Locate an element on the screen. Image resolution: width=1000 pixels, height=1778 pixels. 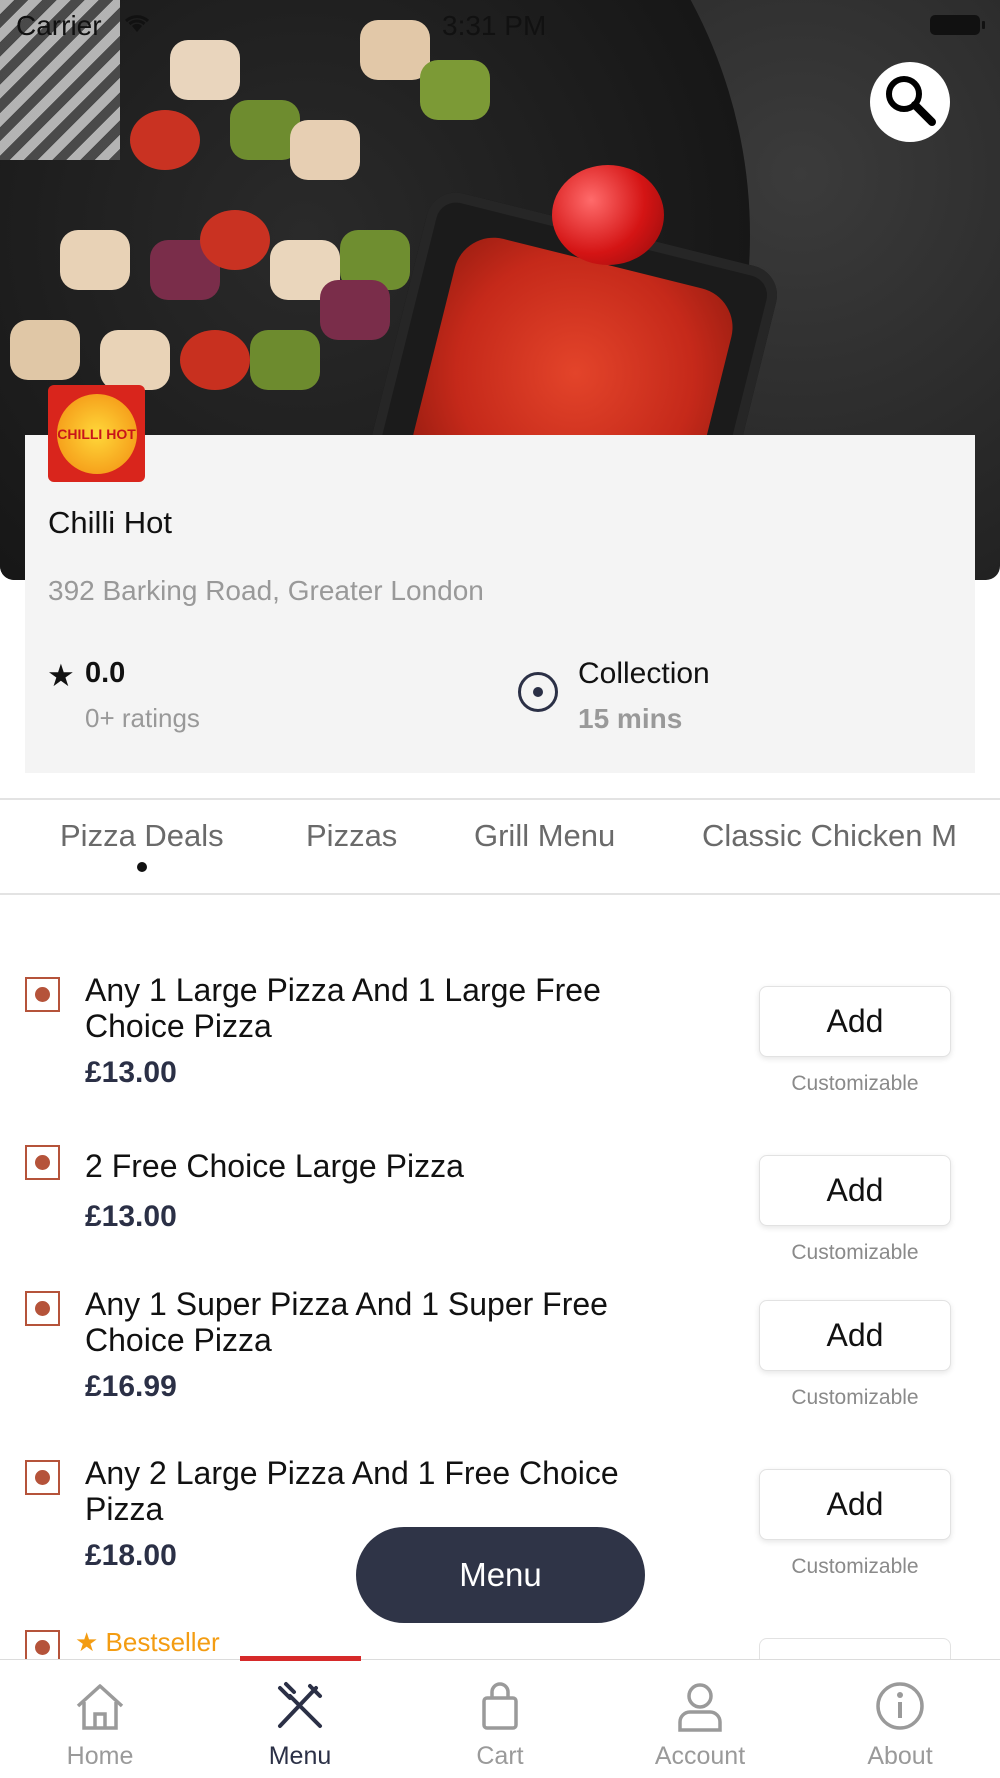
nav-label: About is located at coordinates (900, 1756).